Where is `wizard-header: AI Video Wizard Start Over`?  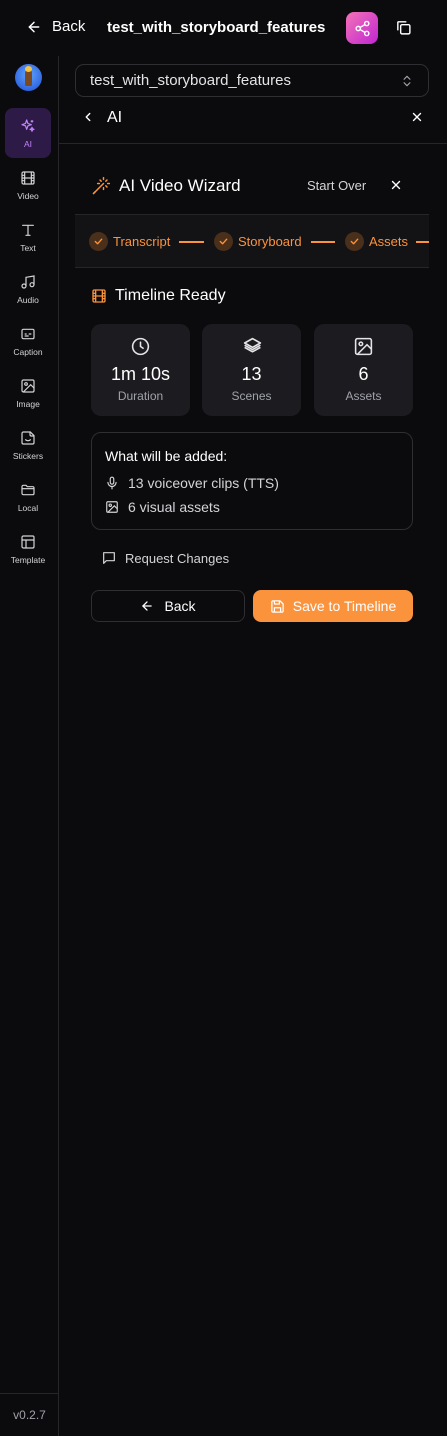
wizard-header: AI Video Wizard Start Over is located at coordinates (251, 186).